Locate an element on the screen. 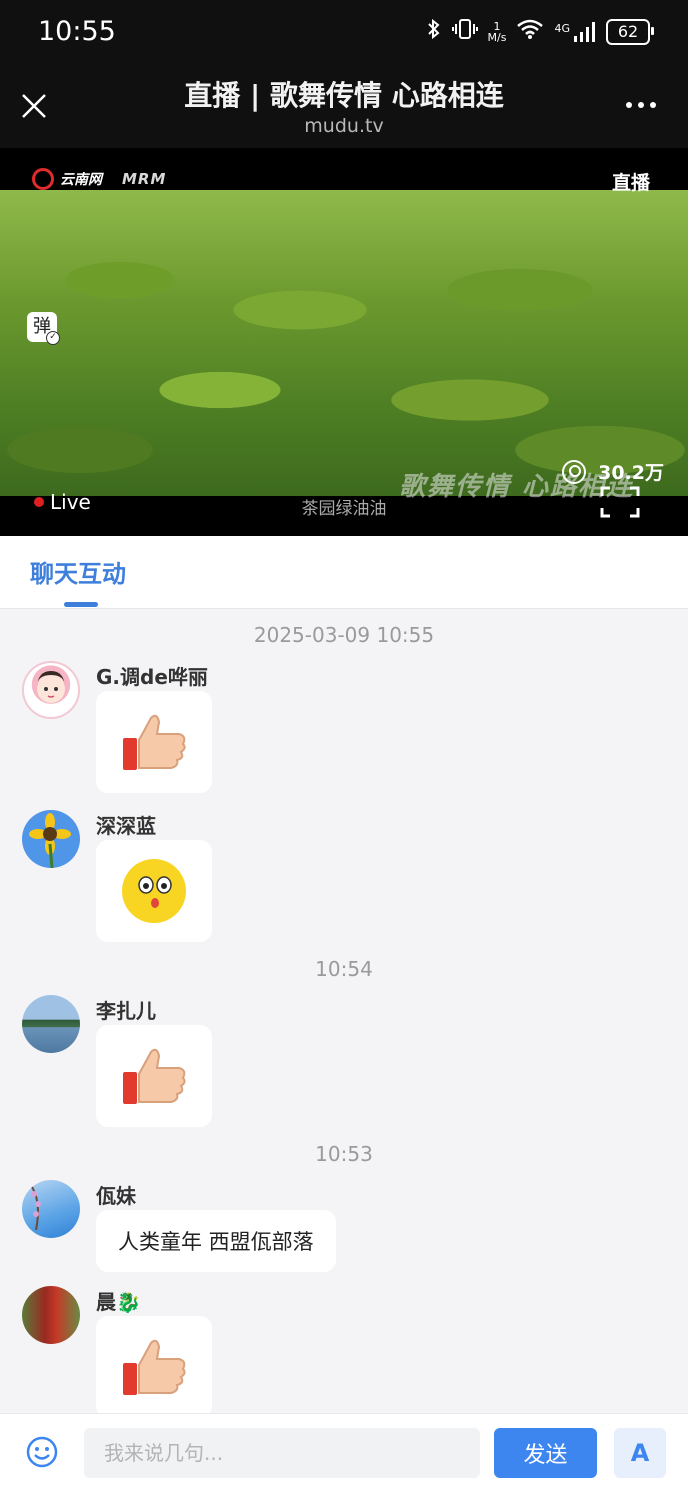  cartoon-girl-avatar-icon is located at coordinates (51, 687).